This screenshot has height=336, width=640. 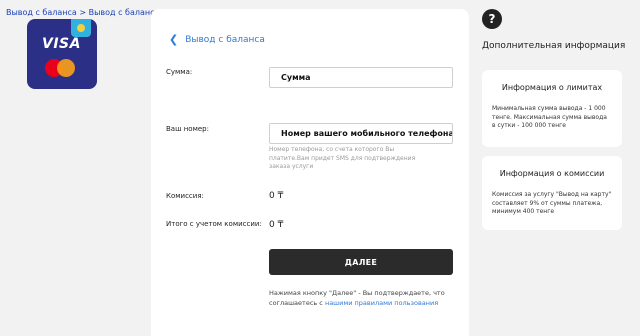 I want to click on service-logo: VISA, so click(x=62, y=54).